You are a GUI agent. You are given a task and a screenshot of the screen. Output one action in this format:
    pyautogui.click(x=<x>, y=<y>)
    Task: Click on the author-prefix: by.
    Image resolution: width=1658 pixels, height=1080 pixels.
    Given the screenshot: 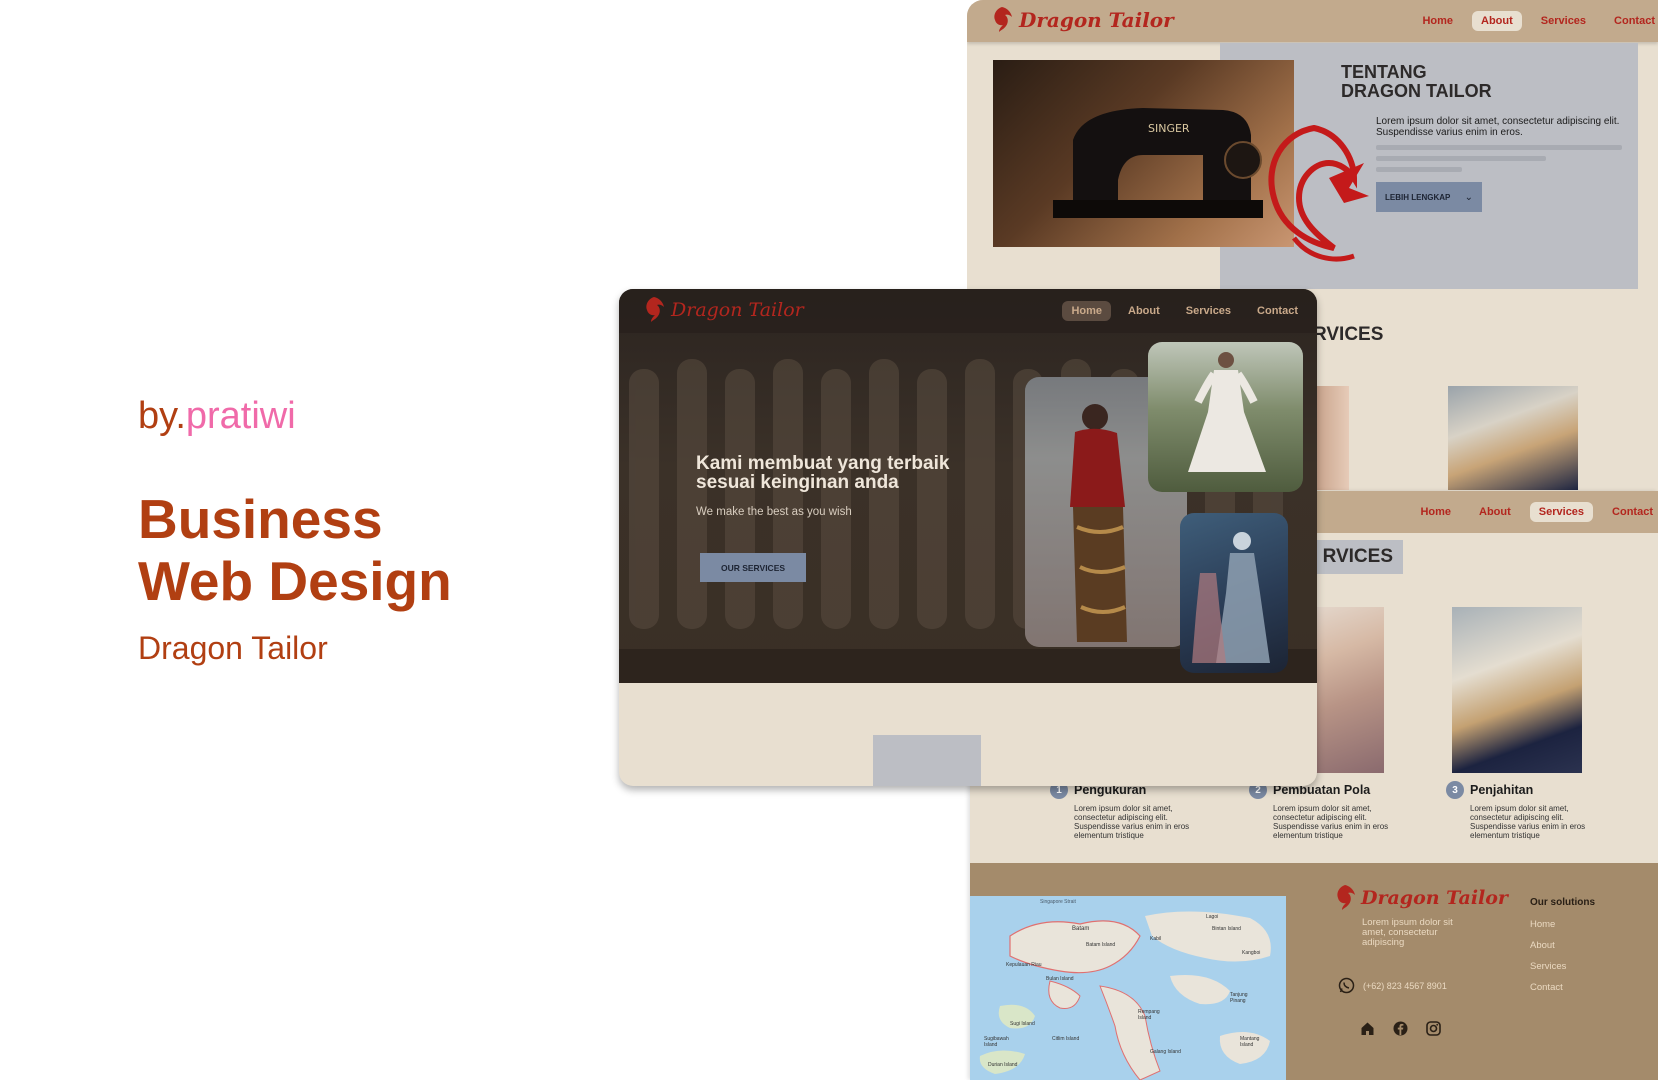 What is the action you would take?
    pyautogui.click(x=162, y=416)
    